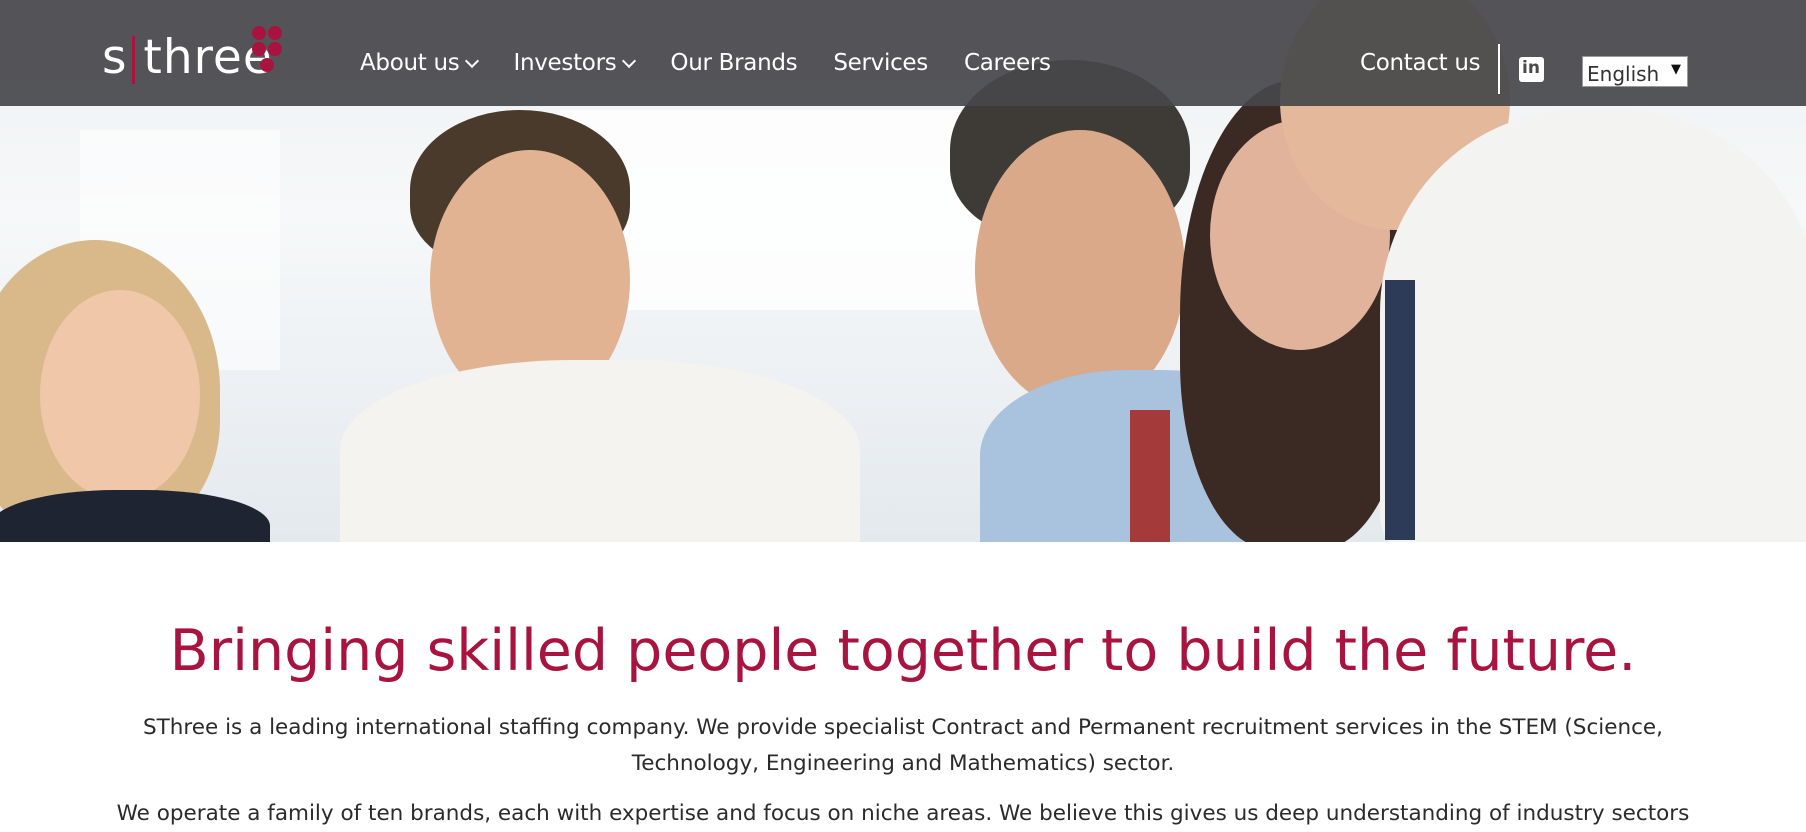  I want to click on nav-our-brands-label: Our Brands, so click(734, 63).